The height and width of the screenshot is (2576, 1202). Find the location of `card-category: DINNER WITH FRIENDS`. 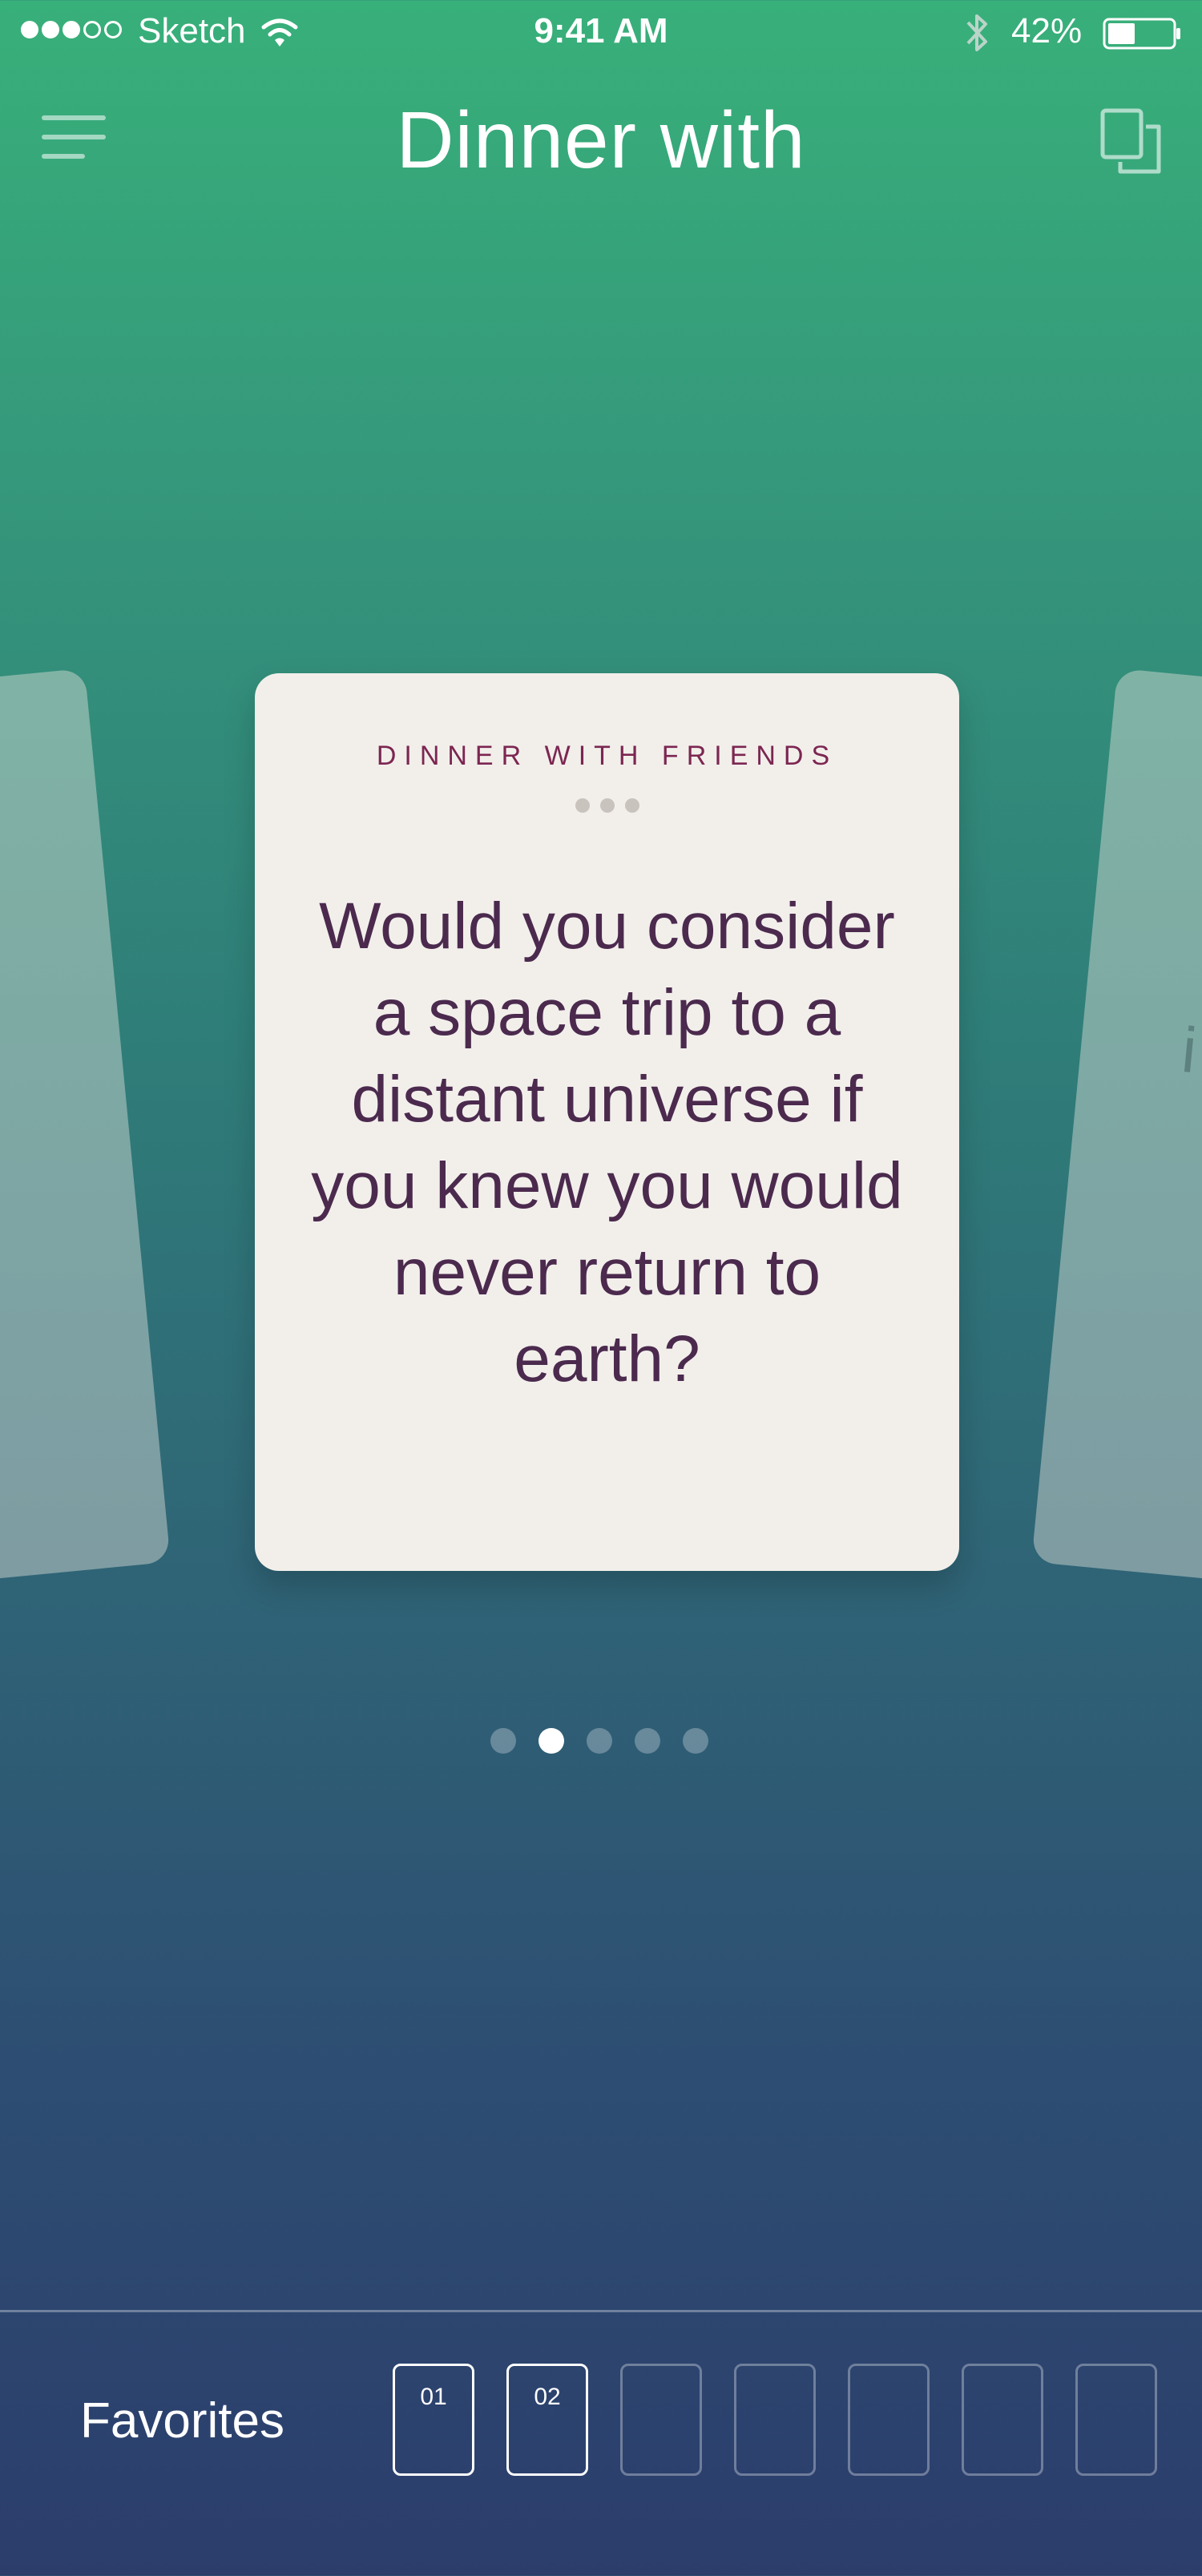

card-category: DINNER WITH FRIENDS is located at coordinates (607, 756).